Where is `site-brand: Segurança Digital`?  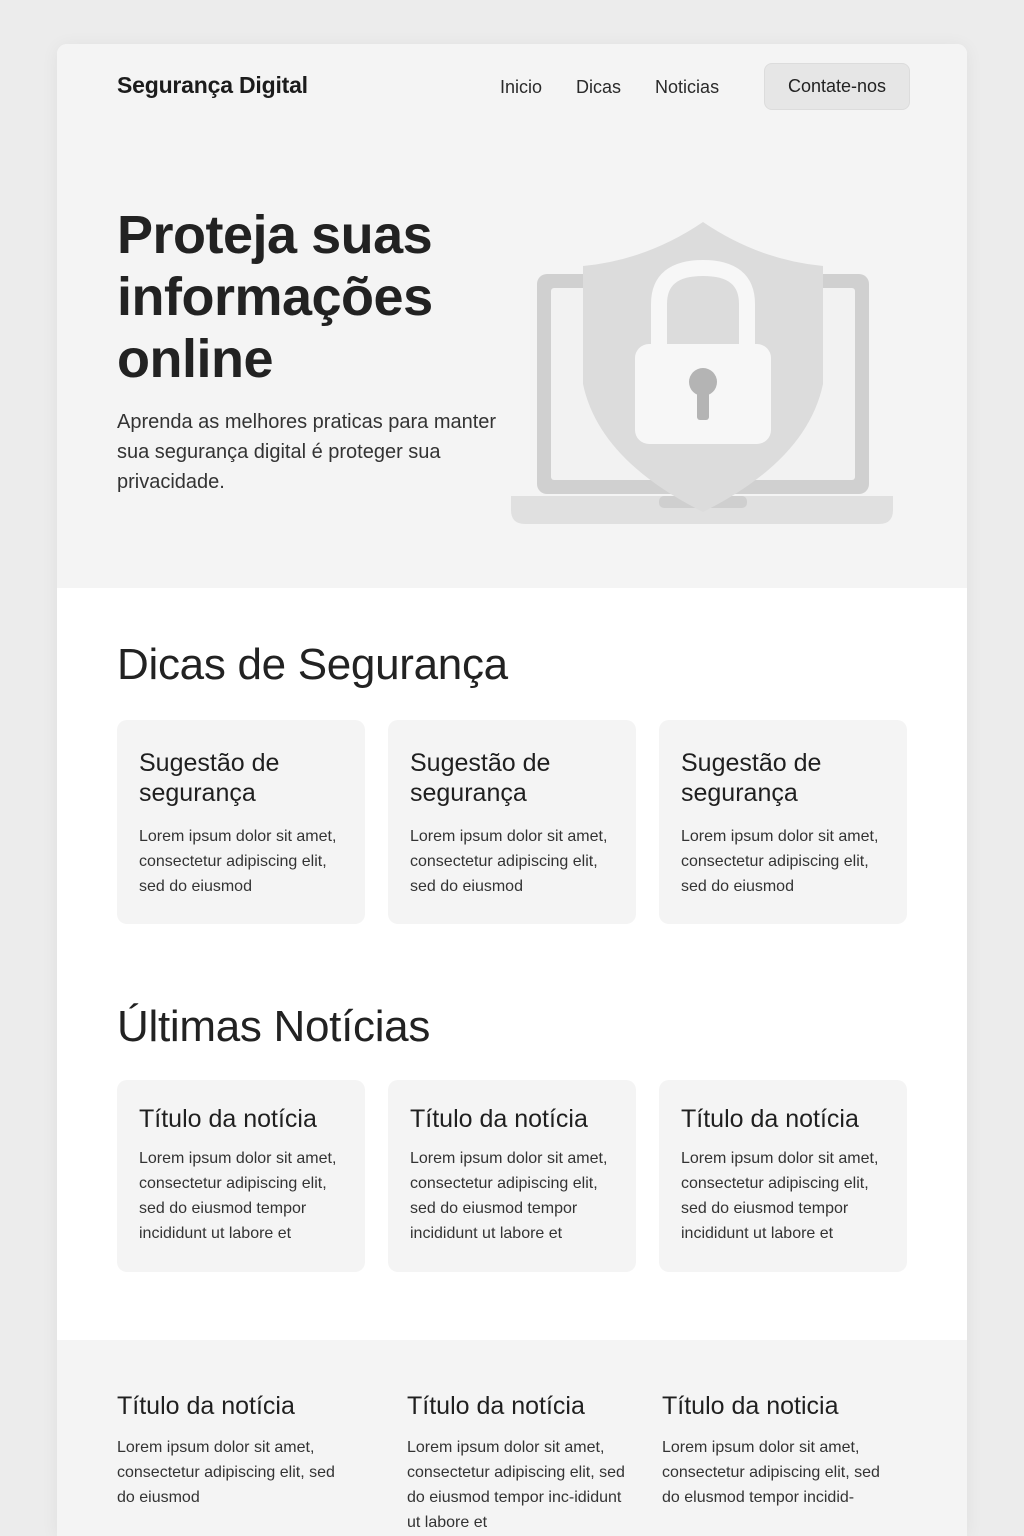
site-brand: Segurança Digital is located at coordinates (212, 85).